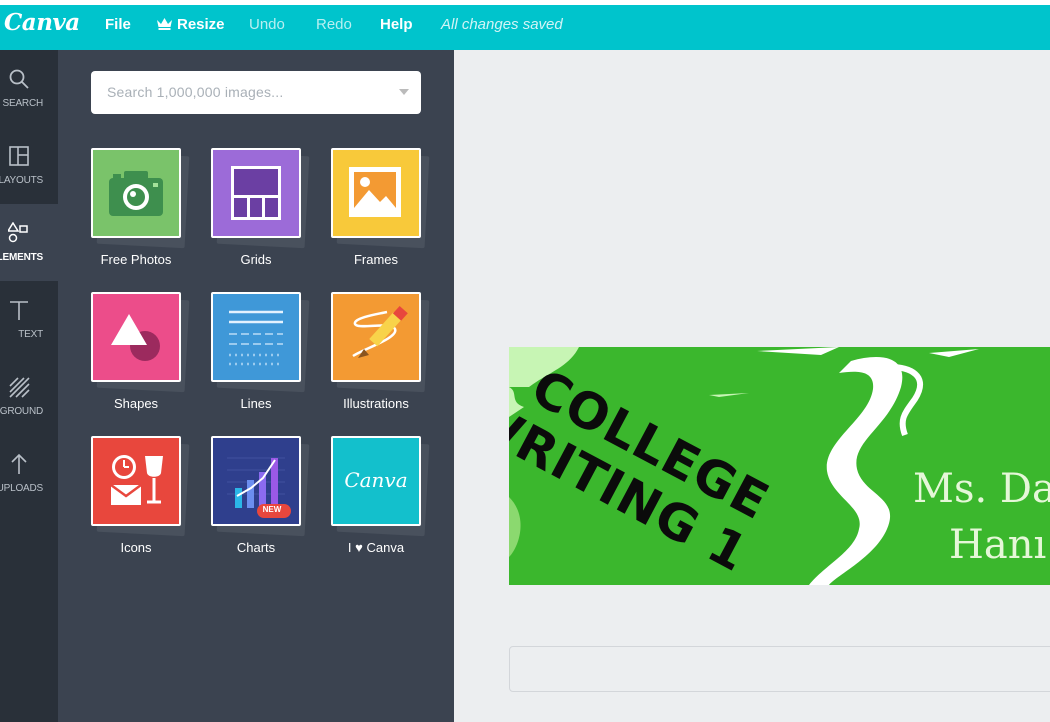  I want to click on teacher-name-line-2: Hanı, so click(998, 545).